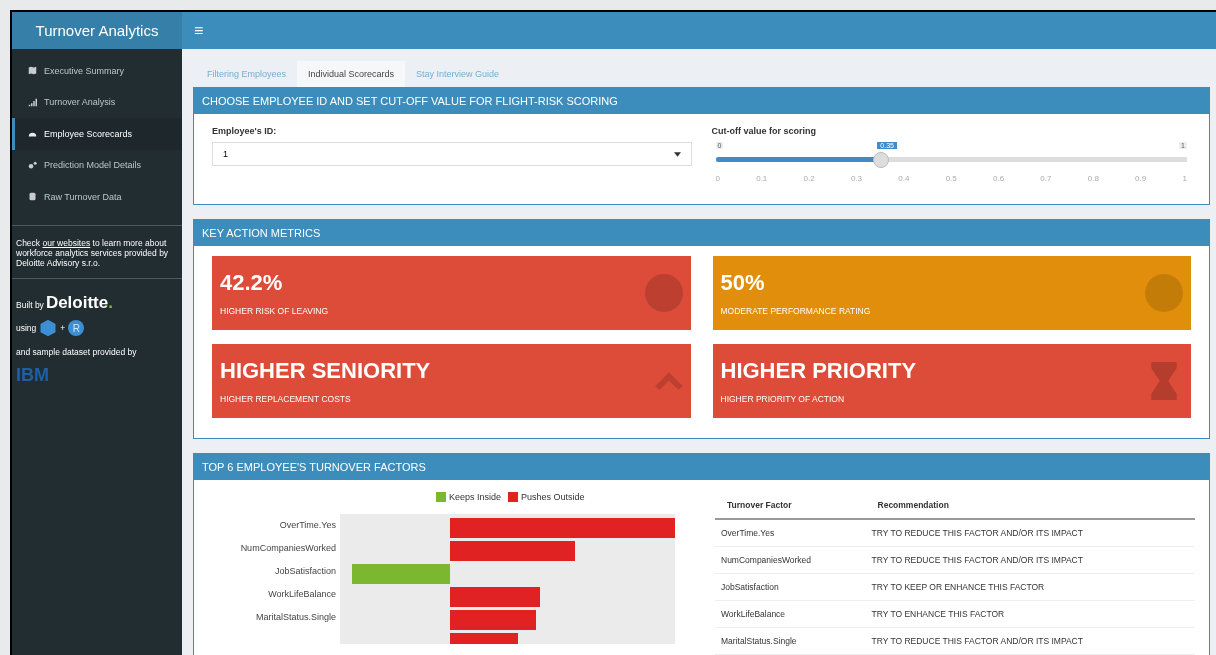  What do you see at coordinates (668, 381) in the screenshot?
I see `chevron-icon` at bounding box center [668, 381].